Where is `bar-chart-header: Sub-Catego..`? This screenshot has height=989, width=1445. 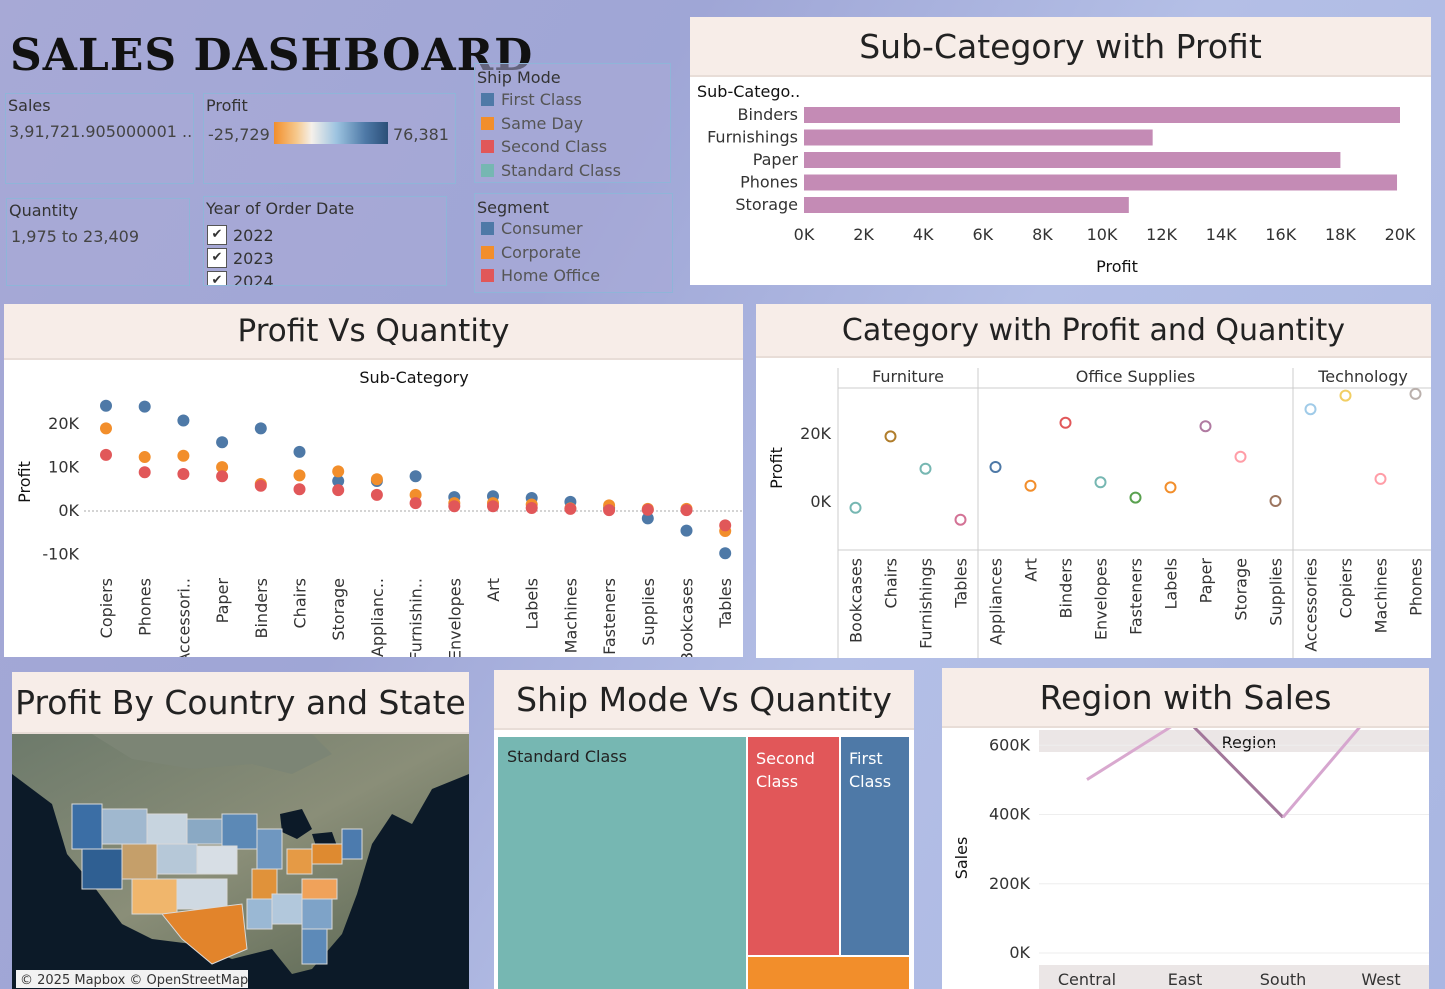 bar-chart-header: Sub-Catego.. is located at coordinates (748, 91).